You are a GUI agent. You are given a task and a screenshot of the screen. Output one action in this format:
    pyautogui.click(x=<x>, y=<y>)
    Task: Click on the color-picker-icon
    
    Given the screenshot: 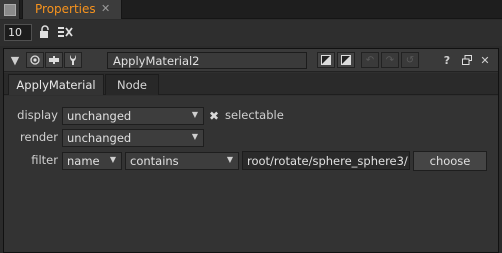 What is the action you would take?
    pyautogui.click(x=326, y=60)
    